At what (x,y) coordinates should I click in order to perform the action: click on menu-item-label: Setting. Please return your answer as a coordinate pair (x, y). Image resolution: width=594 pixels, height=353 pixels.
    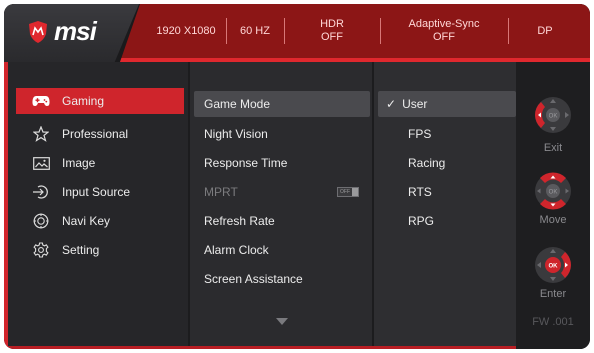
    Looking at the image, I should click on (81, 250).